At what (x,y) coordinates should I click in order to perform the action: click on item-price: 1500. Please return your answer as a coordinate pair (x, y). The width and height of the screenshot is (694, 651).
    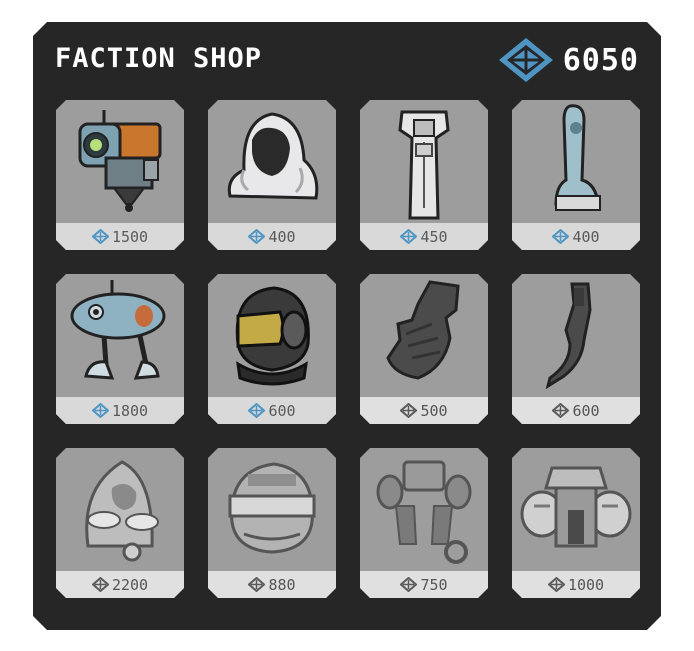
    Looking at the image, I should click on (130, 236).